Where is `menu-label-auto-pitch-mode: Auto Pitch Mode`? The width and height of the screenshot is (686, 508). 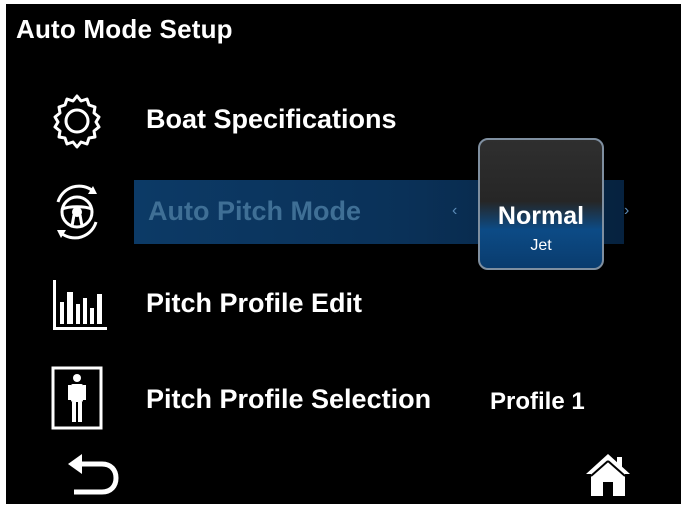 menu-label-auto-pitch-mode: Auto Pitch Mode is located at coordinates (254, 211).